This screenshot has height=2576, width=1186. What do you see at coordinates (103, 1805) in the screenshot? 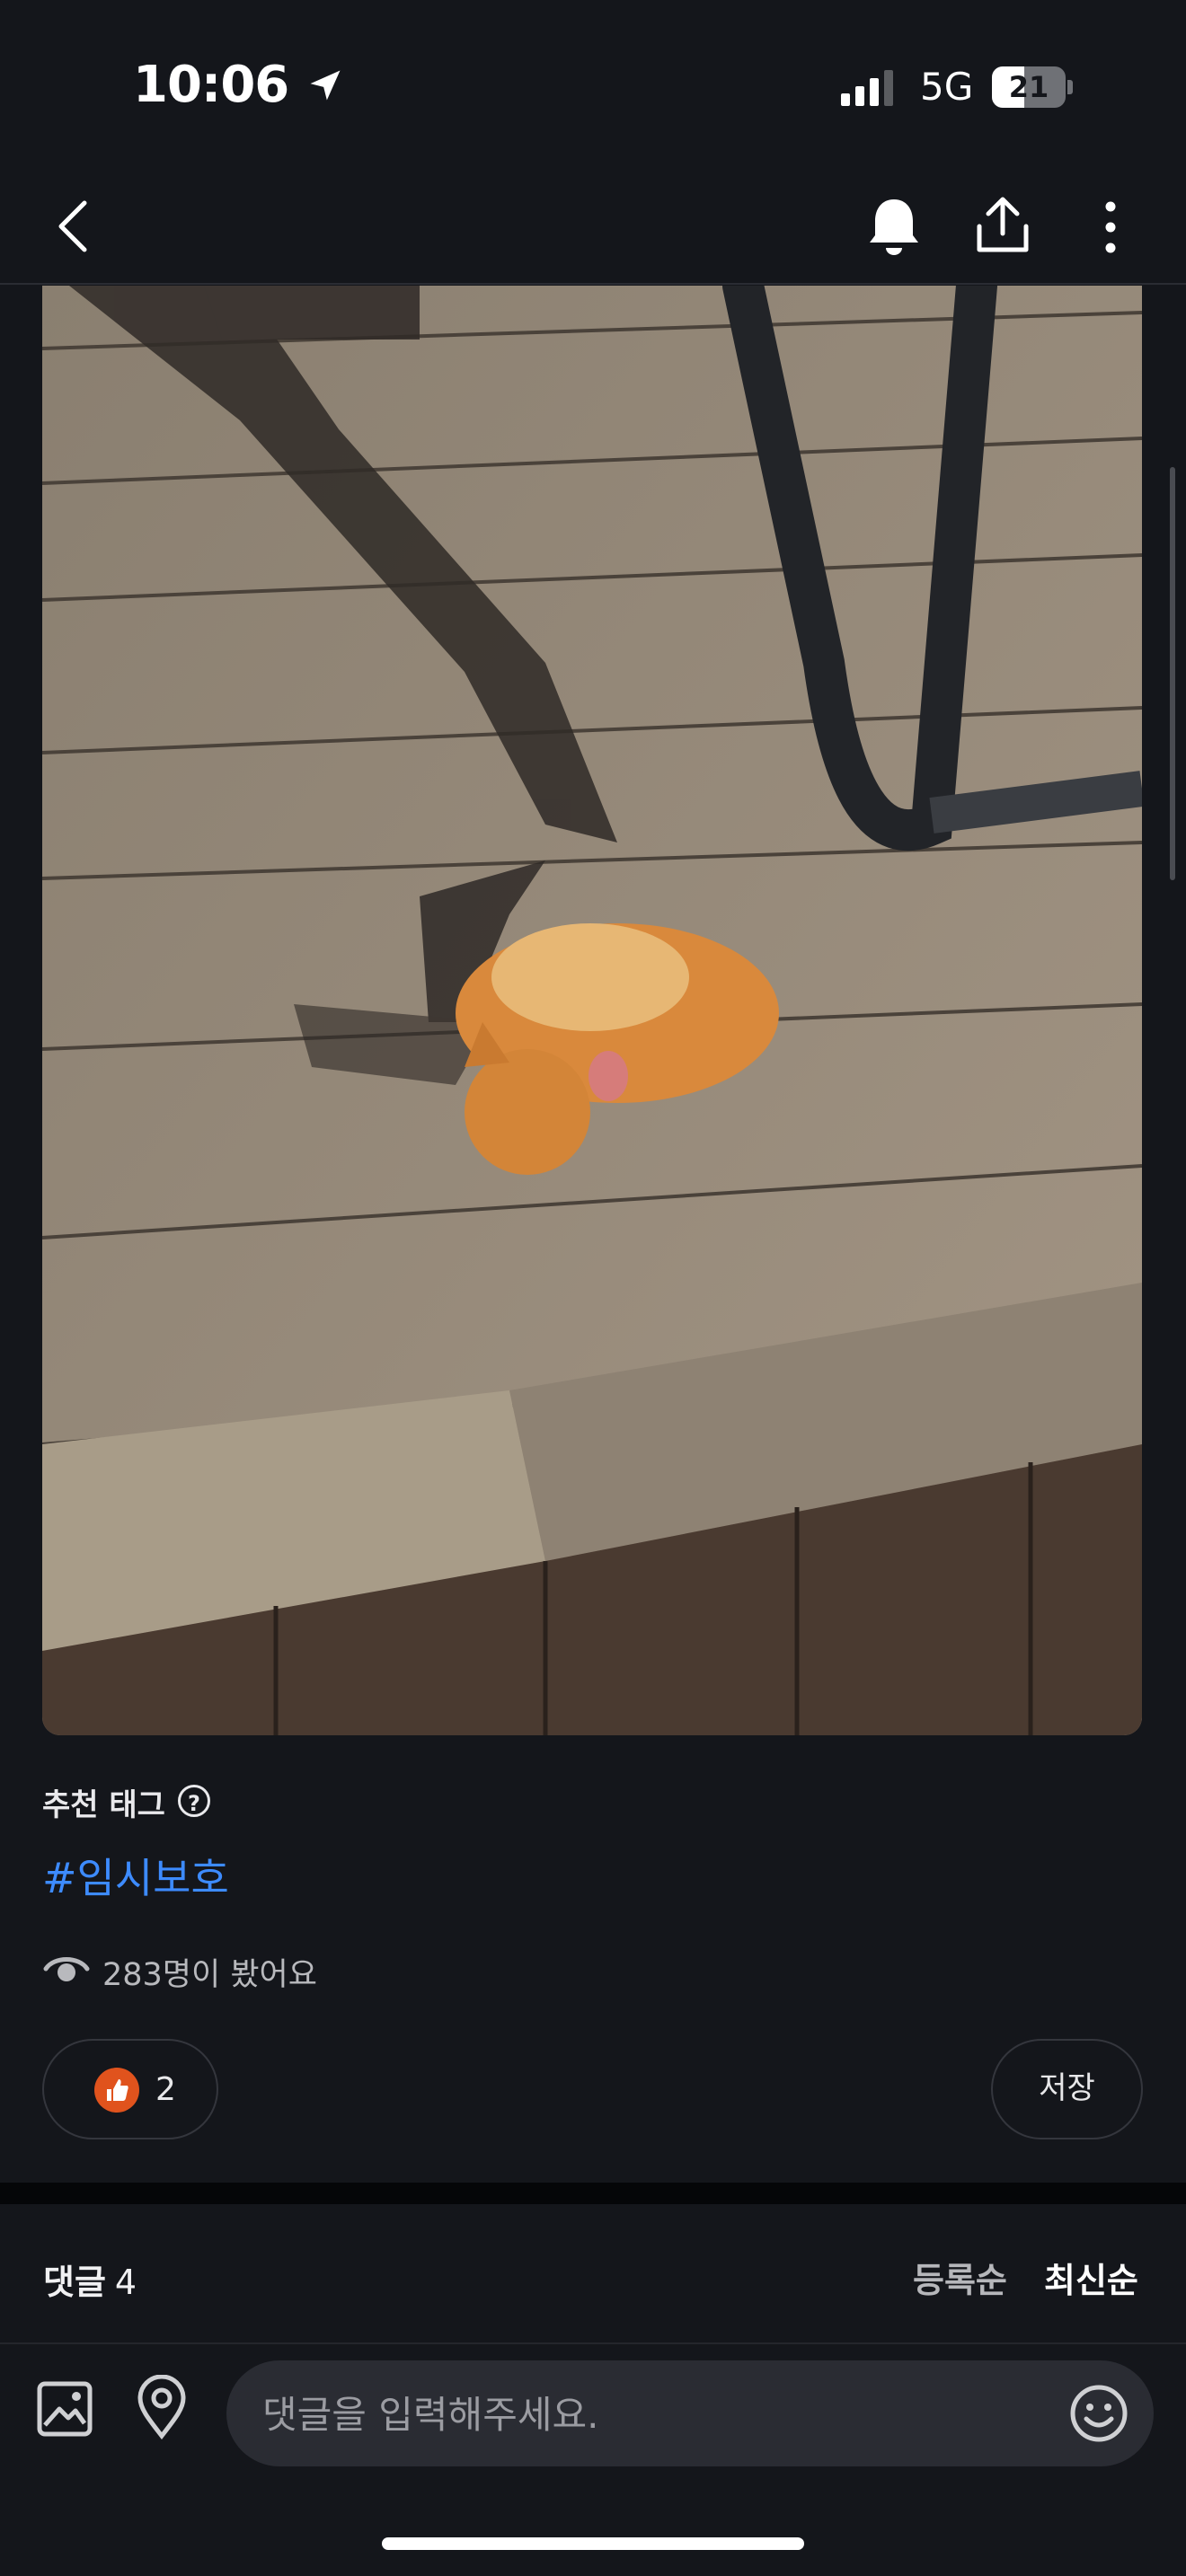
I see `recommended-tag-title: 추천 태그` at bounding box center [103, 1805].